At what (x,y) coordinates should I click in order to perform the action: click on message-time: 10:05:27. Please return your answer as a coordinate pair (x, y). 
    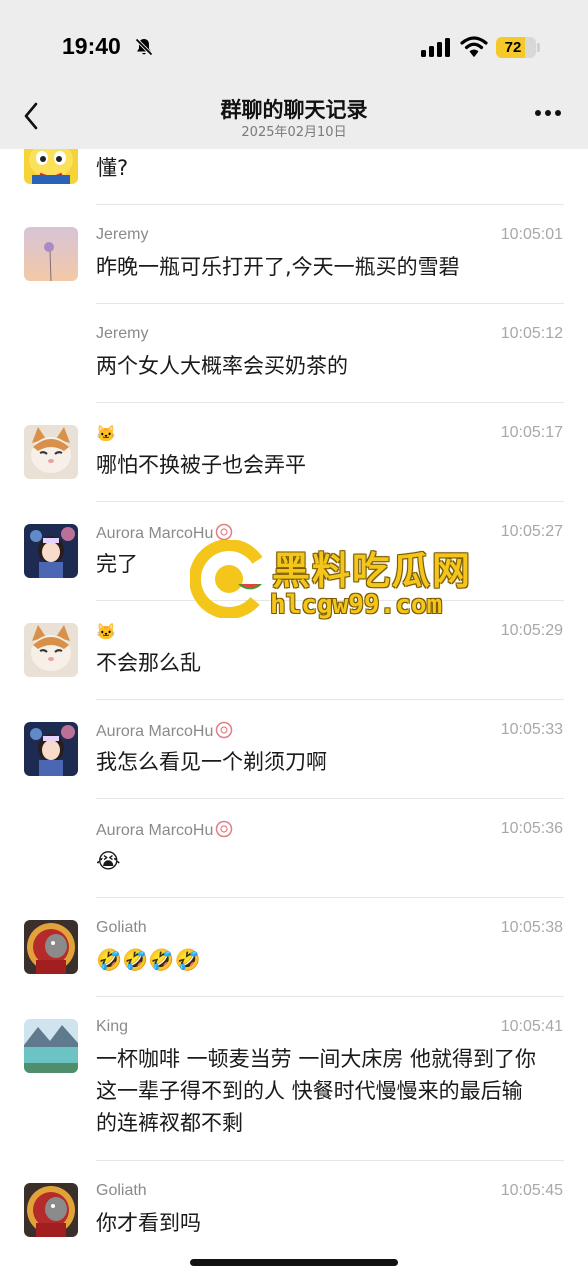
    Looking at the image, I should click on (531, 531).